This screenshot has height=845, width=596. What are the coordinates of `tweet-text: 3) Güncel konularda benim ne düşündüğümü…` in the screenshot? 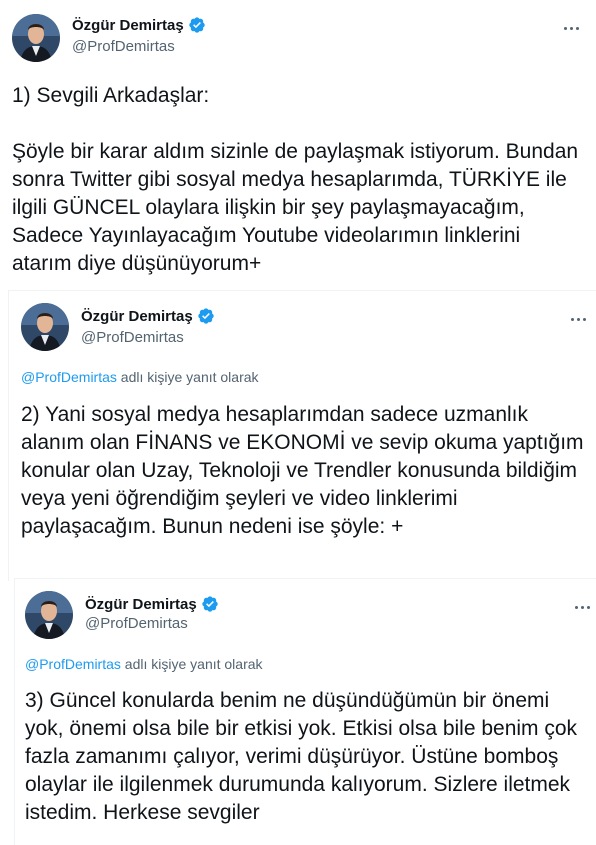 It's located at (301, 756).